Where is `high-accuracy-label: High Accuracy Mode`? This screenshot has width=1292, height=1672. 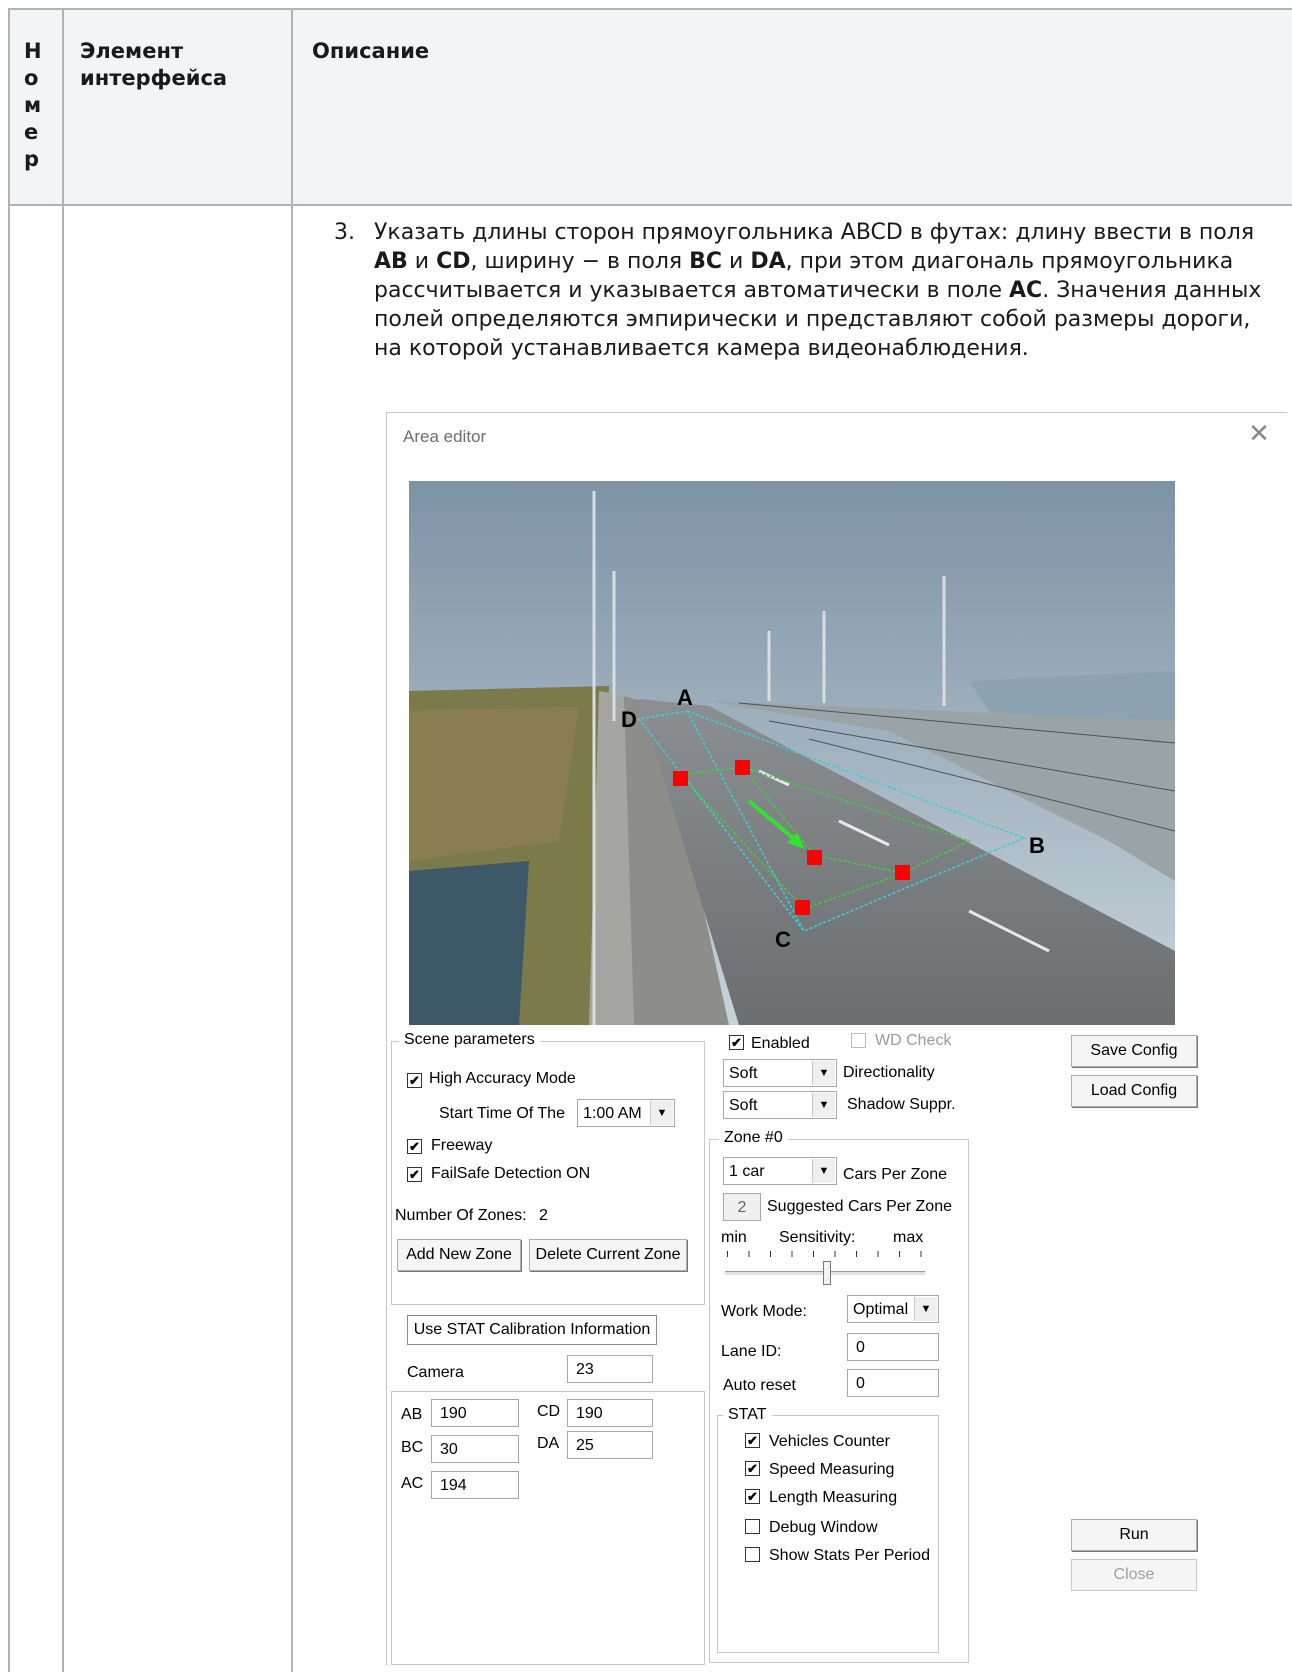
high-accuracy-label: High Accuracy Mode is located at coordinates (502, 1078).